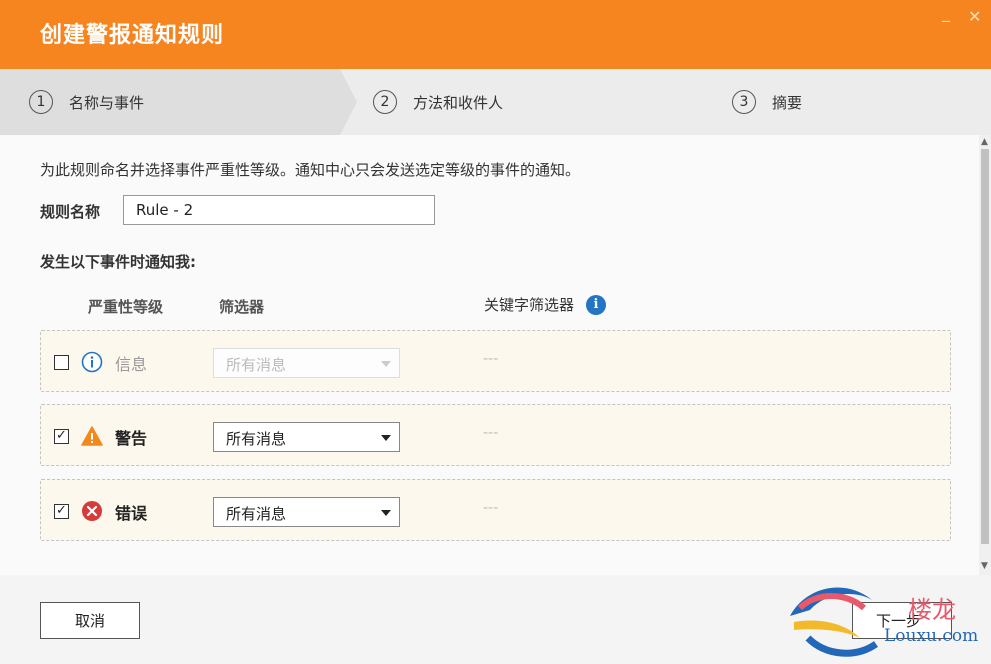 The image size is (991, 664). Describe the element at coordinates (61, 362) in the screenshot. I see `information-checkbox` at that location.